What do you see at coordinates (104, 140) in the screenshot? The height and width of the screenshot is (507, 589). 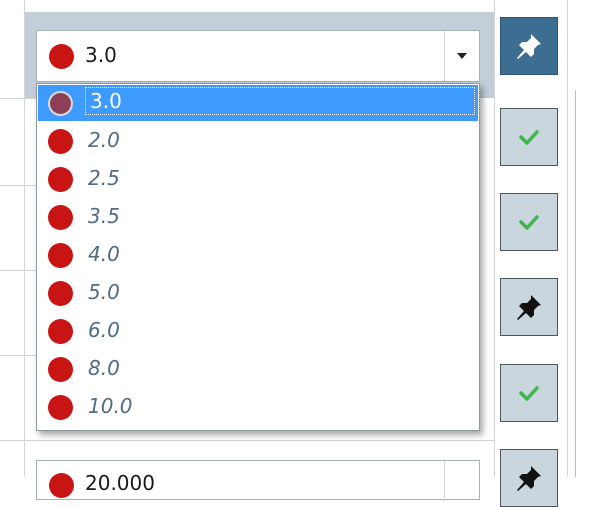 I see `option-label: 2.0` at bounding box center [104, 140].